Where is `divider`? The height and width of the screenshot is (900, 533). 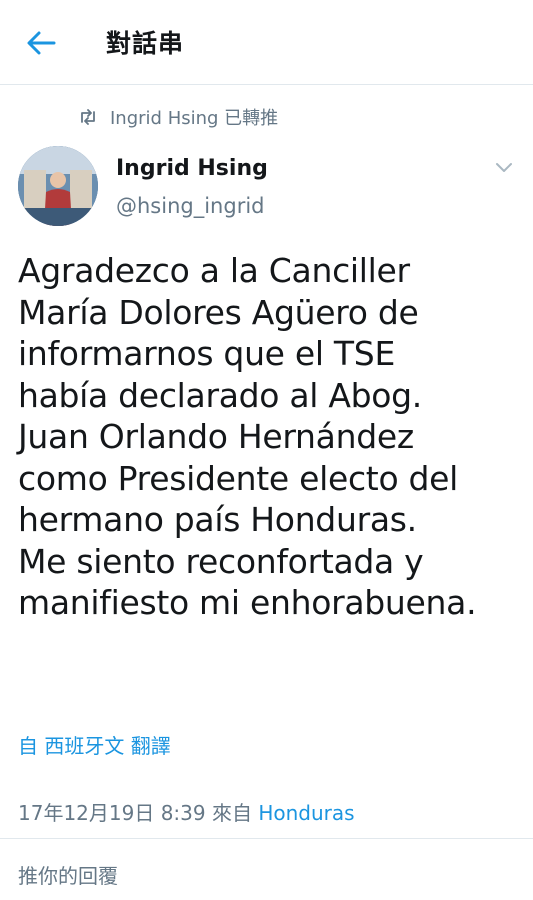 divider is located at coordinates (266, 838).